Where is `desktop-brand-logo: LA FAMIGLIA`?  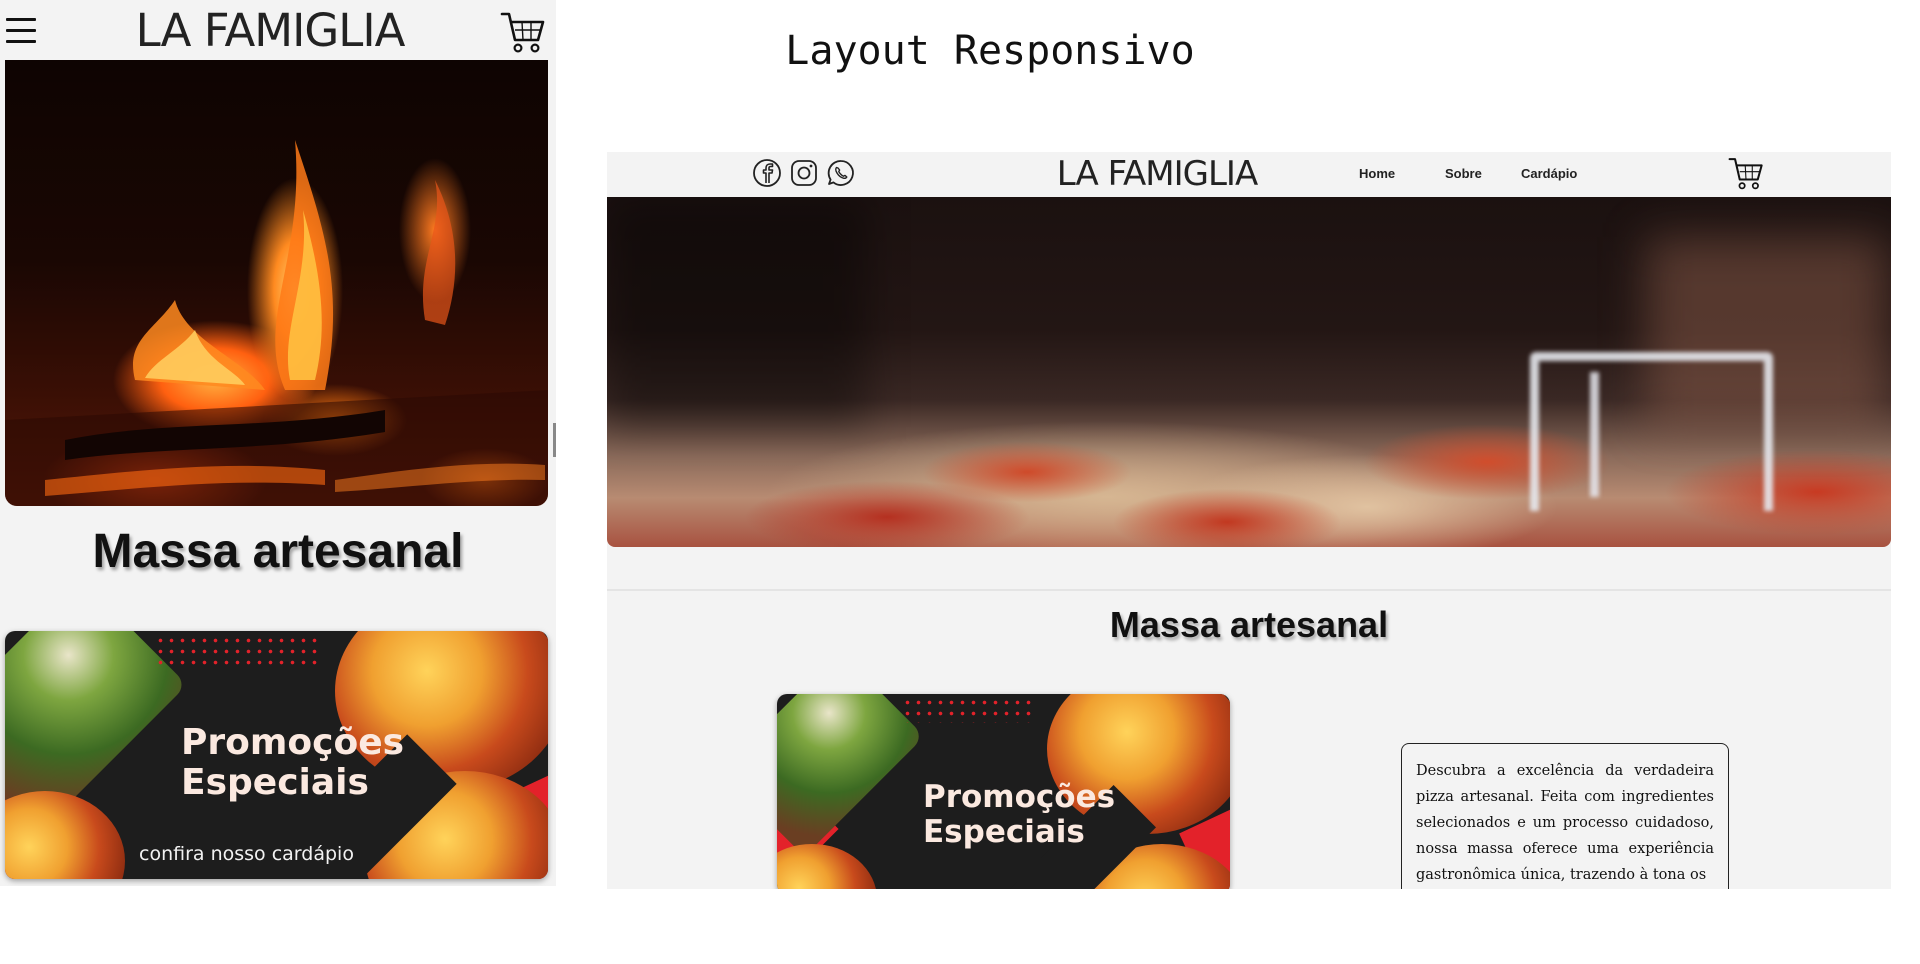
desktop-brand-logo: LA FAMIGLIA is located at coordinates (1157, 174).